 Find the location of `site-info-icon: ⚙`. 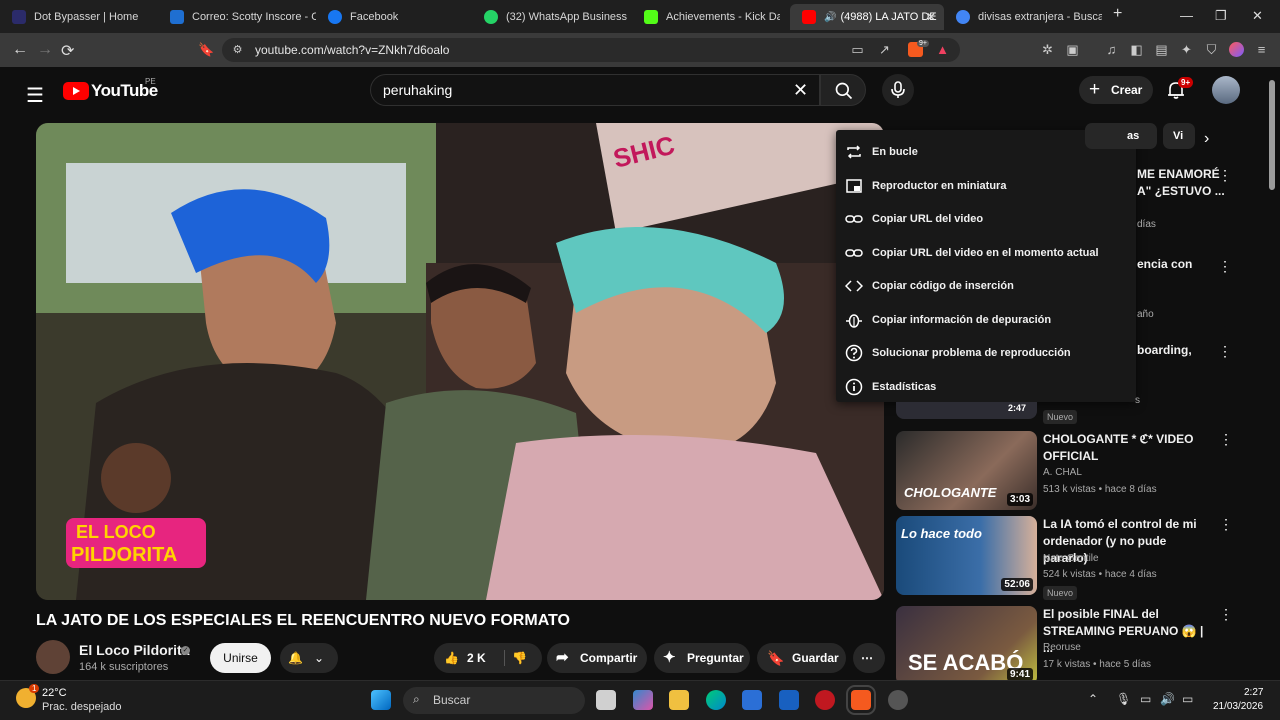

site-info-icon: ⚙ is located at coordinates (237, 50).